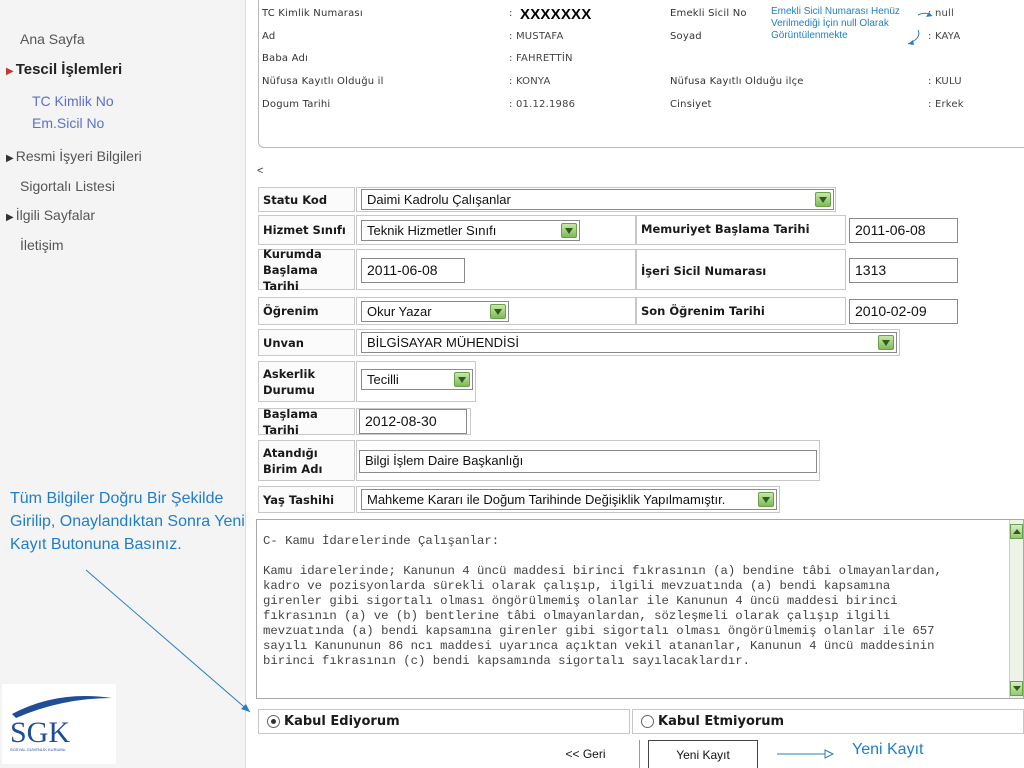 The height and width of the screenshot is (768, 1024). Describe the element at coordinates (323, 81) in the screenshot. I see `nufus-il-label: Nüfusa Kayıtlı Olduğu il` at that location.